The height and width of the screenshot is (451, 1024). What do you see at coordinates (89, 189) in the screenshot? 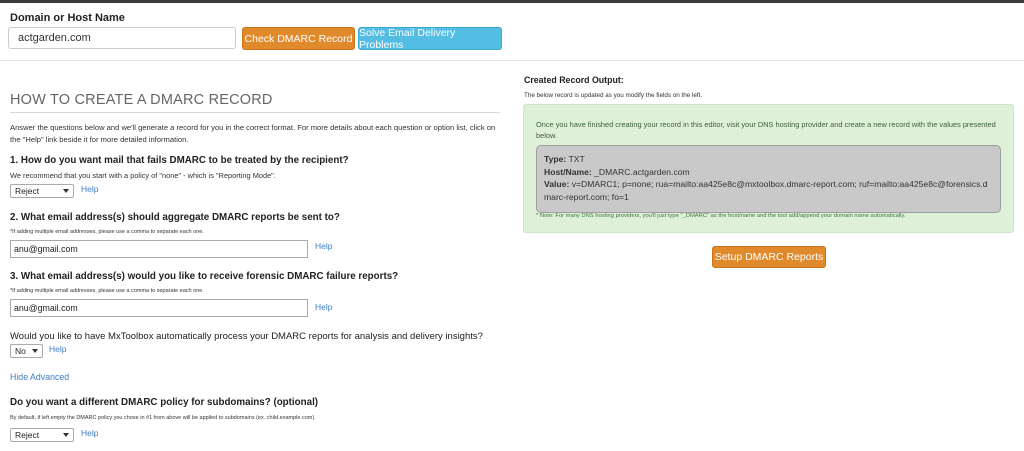
I see `q1-help-link: Help` at bounding box center [89, 189].